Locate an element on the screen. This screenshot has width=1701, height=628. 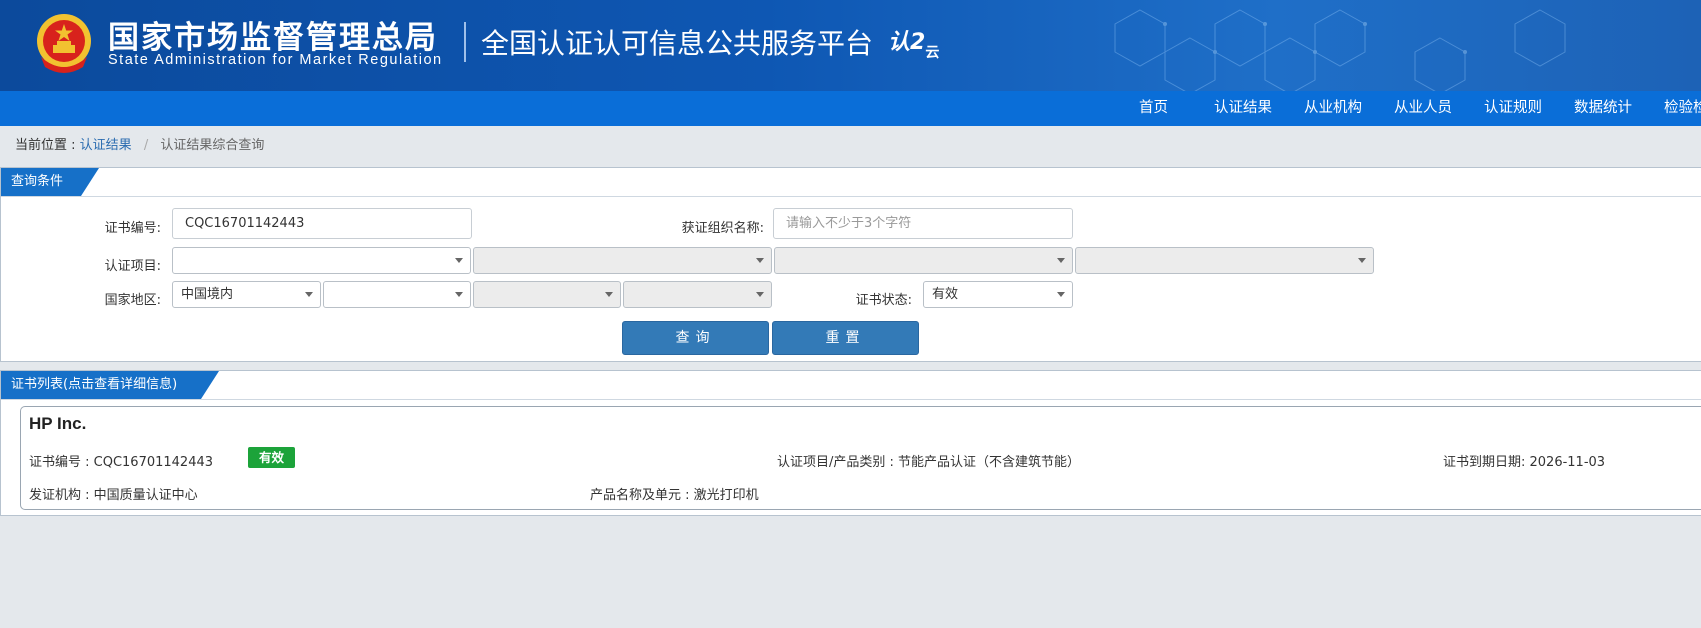
nav-item-home: 首页 is located at coordinates (1153, 108).